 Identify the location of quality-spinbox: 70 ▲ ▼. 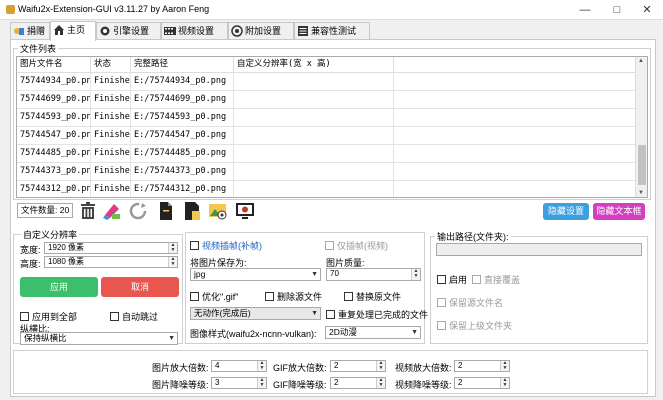
(373, 274).